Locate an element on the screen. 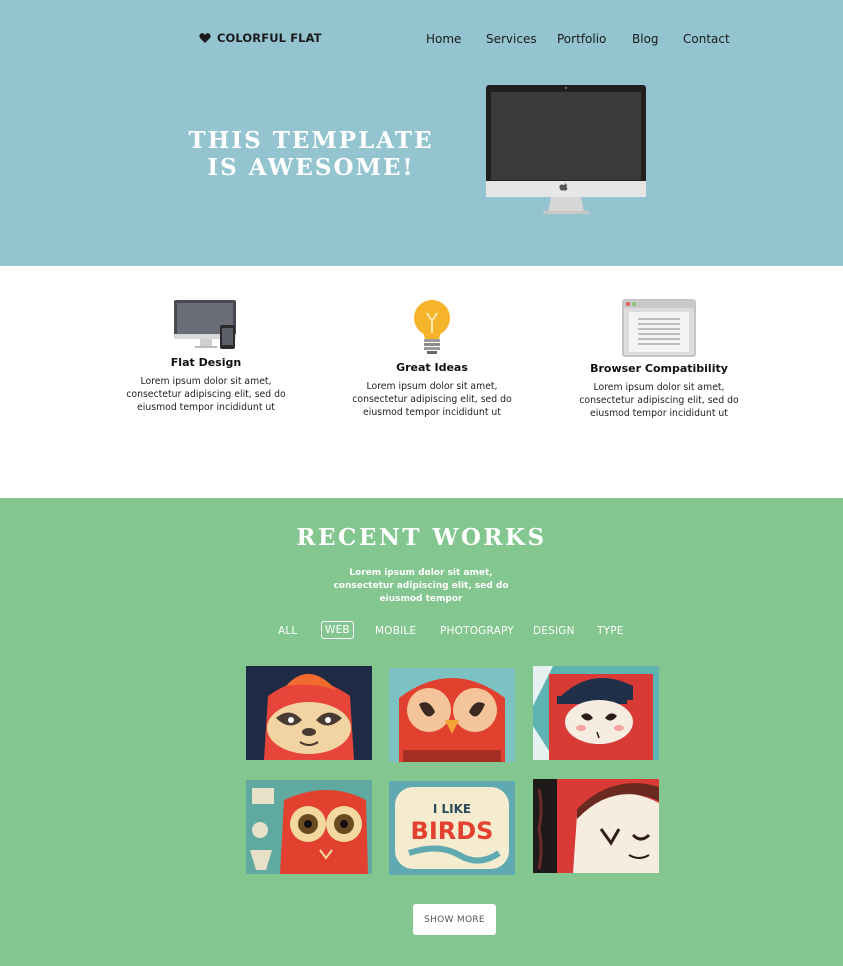 The image size is (843, 966). nav-services: Services is located at coordinates (511, 39).